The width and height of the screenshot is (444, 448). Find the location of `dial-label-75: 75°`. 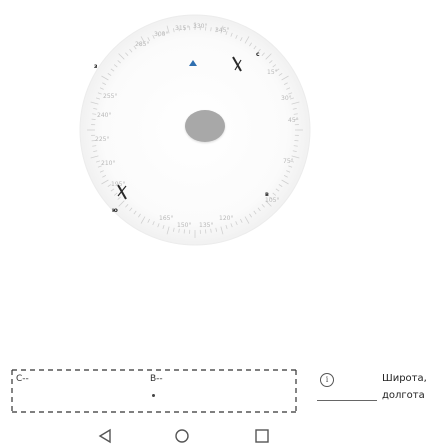

dial-label-75: 75° is located at coordinates (288, 161).